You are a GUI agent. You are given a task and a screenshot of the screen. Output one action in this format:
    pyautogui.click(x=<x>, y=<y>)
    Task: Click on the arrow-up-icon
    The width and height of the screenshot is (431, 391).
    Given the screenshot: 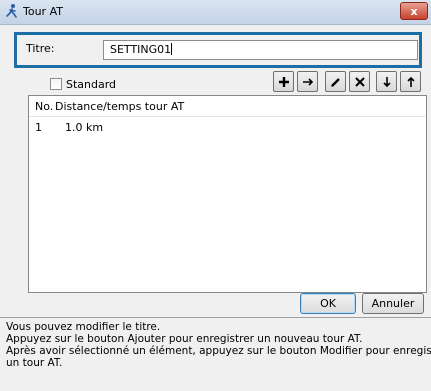 What is the action you would take?
    pyautogui.click(x=410, y=81)
    